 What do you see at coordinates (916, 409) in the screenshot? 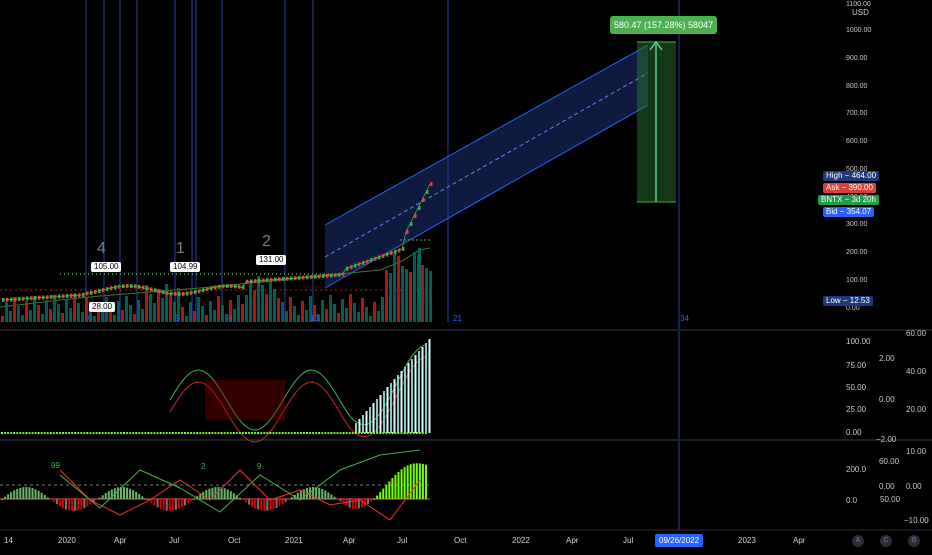
I see `pane2-right-20: 20.00` at bounding box center [916, 409].